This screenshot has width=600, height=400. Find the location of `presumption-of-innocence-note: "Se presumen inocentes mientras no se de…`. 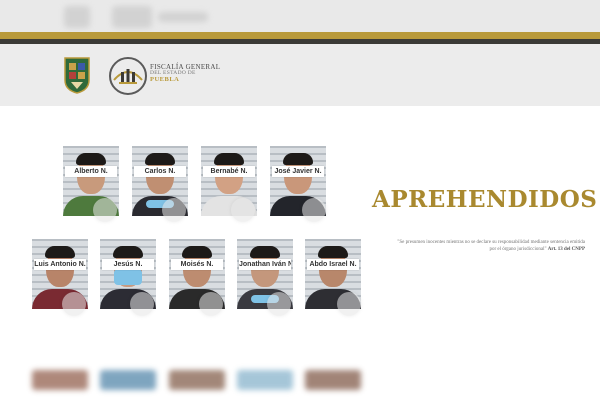

presumption-of-innocence-note: "Se presumen inocentes mientras no se de… is located at coordinates (487, 246).